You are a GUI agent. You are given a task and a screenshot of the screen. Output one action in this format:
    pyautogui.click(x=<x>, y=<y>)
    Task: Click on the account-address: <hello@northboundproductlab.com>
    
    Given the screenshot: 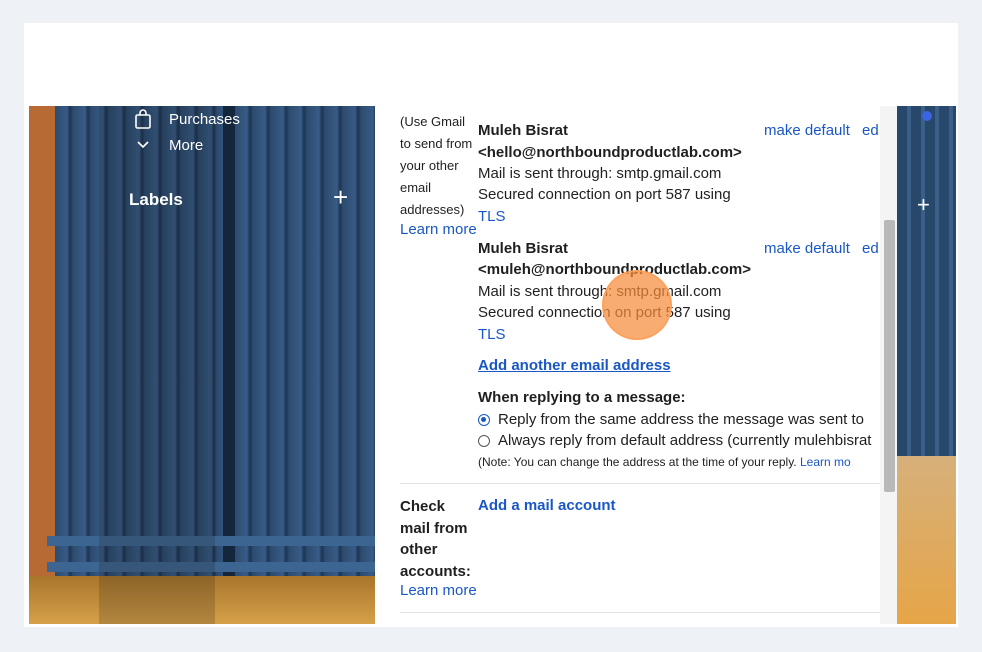 What is the action you would take?
    pyautogui.click(x=610, y=152)
    